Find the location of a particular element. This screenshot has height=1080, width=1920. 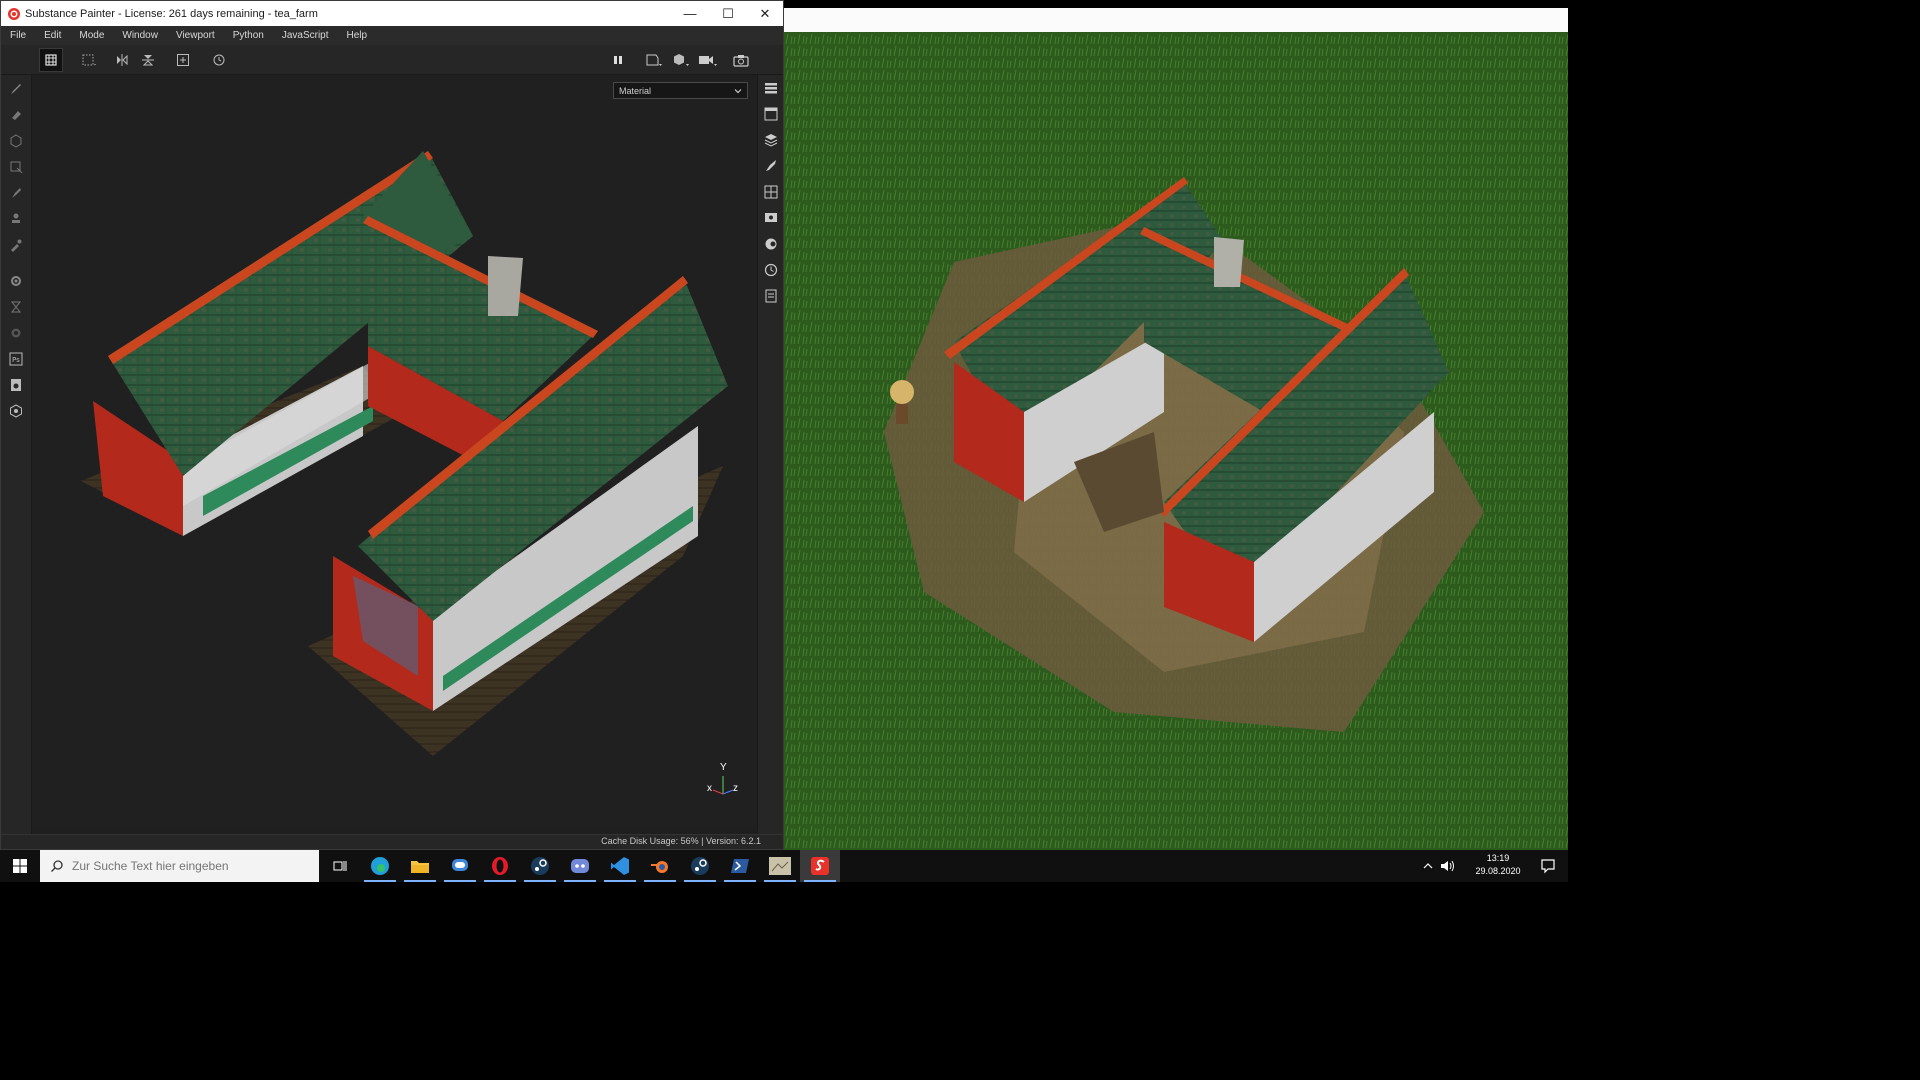

chevron-up-icon is located at coordinates (1428, 866).